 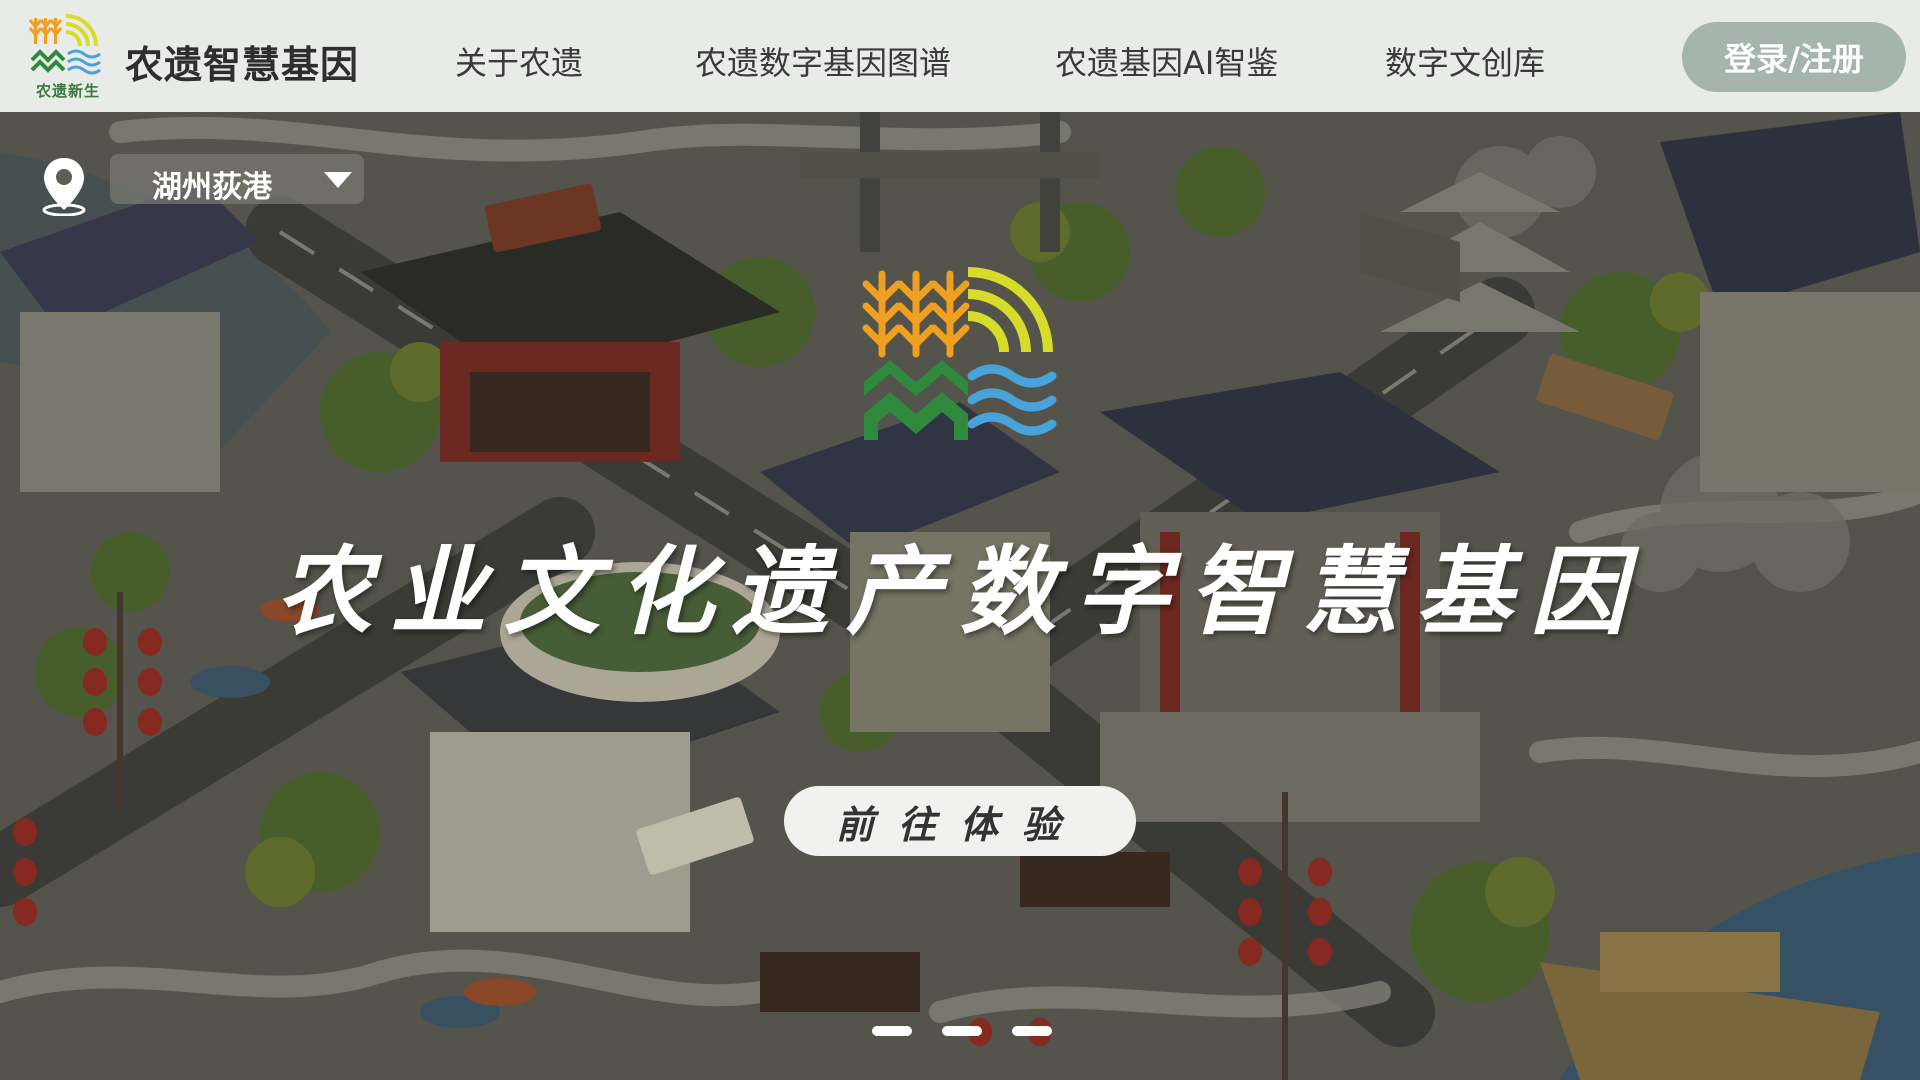 What do you see at coordinates (959, 353) in the screenshot?
I see `hero-logo-icon` at bounding box center [959, 353].